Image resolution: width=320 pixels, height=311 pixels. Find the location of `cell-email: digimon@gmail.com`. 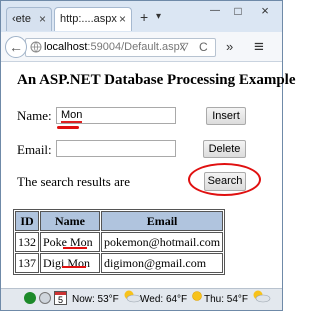

cell-email: digimon@gmail.com is located at coordinates (162, 263).